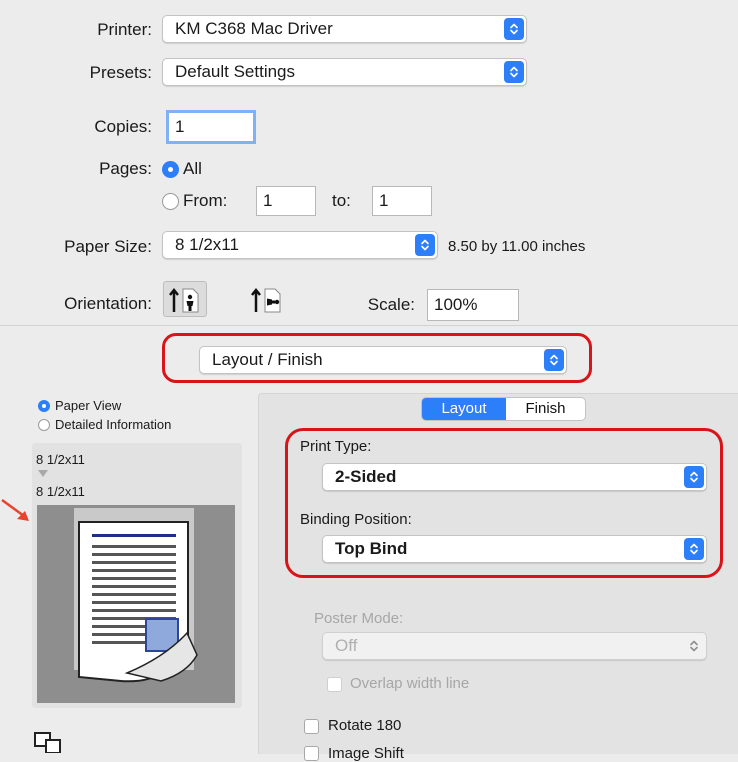 The width and height of the screenshot is (738, 762). What do you see at coordinates (136, 595) in the screenshot?
I see `page-preview-icon` at bounding box center [136, 595].